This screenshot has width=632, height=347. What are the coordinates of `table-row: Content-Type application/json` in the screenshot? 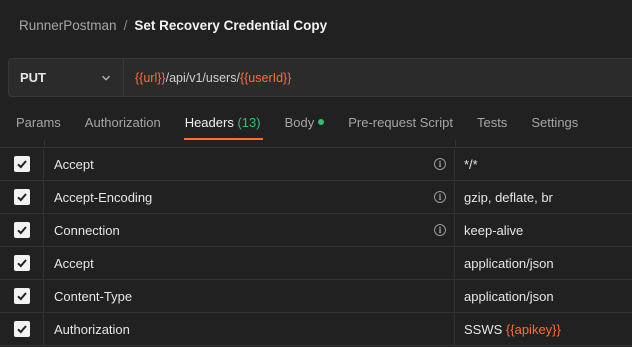 It's located at (316, 296).